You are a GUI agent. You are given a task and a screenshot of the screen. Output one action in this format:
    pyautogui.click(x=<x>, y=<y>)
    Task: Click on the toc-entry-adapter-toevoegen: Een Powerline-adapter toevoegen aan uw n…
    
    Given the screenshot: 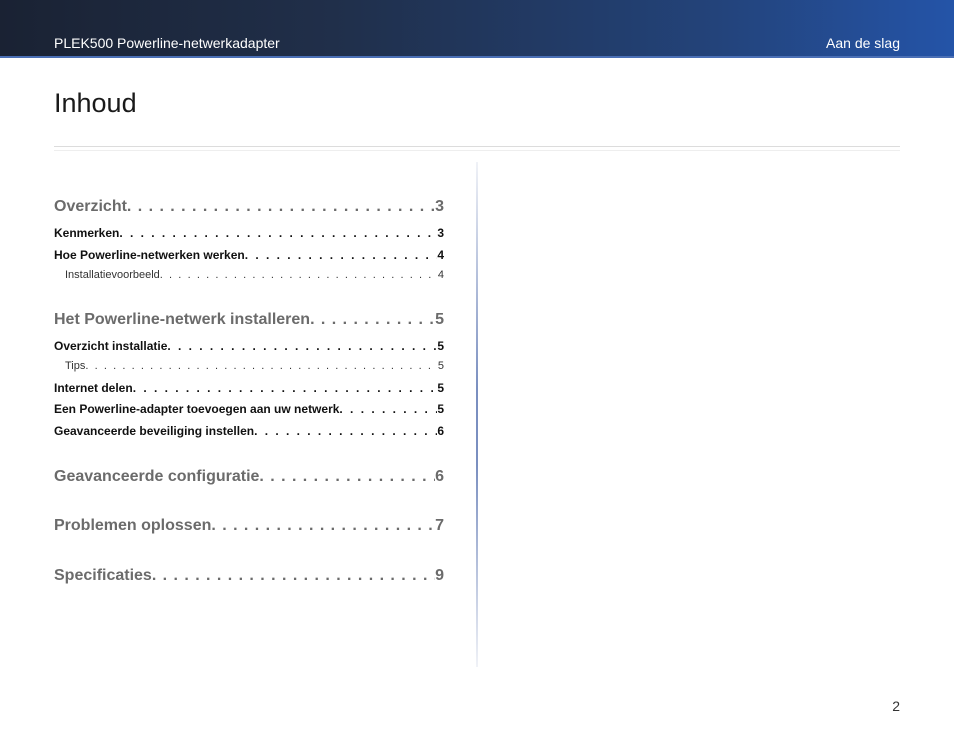 What is the action you would take?
    pyautogui.click(x=249, y=409)
    